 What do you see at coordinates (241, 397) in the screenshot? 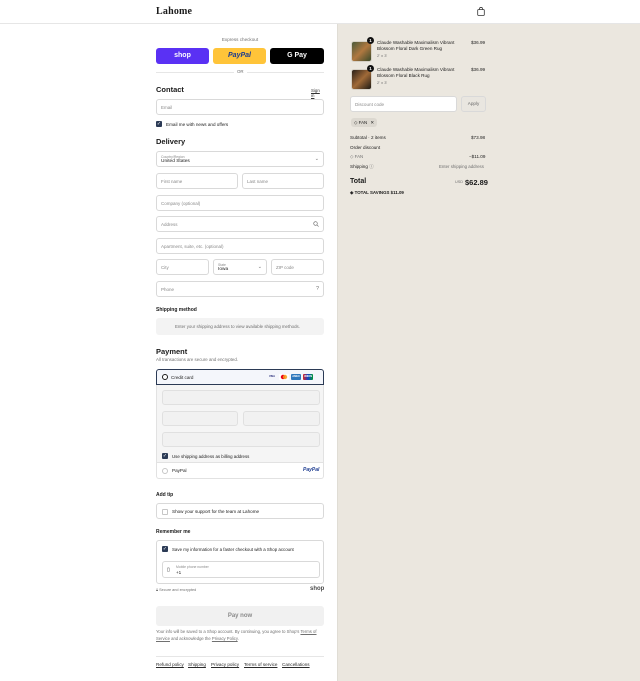
I see `card-number-field` at bounding box center [241, 397].